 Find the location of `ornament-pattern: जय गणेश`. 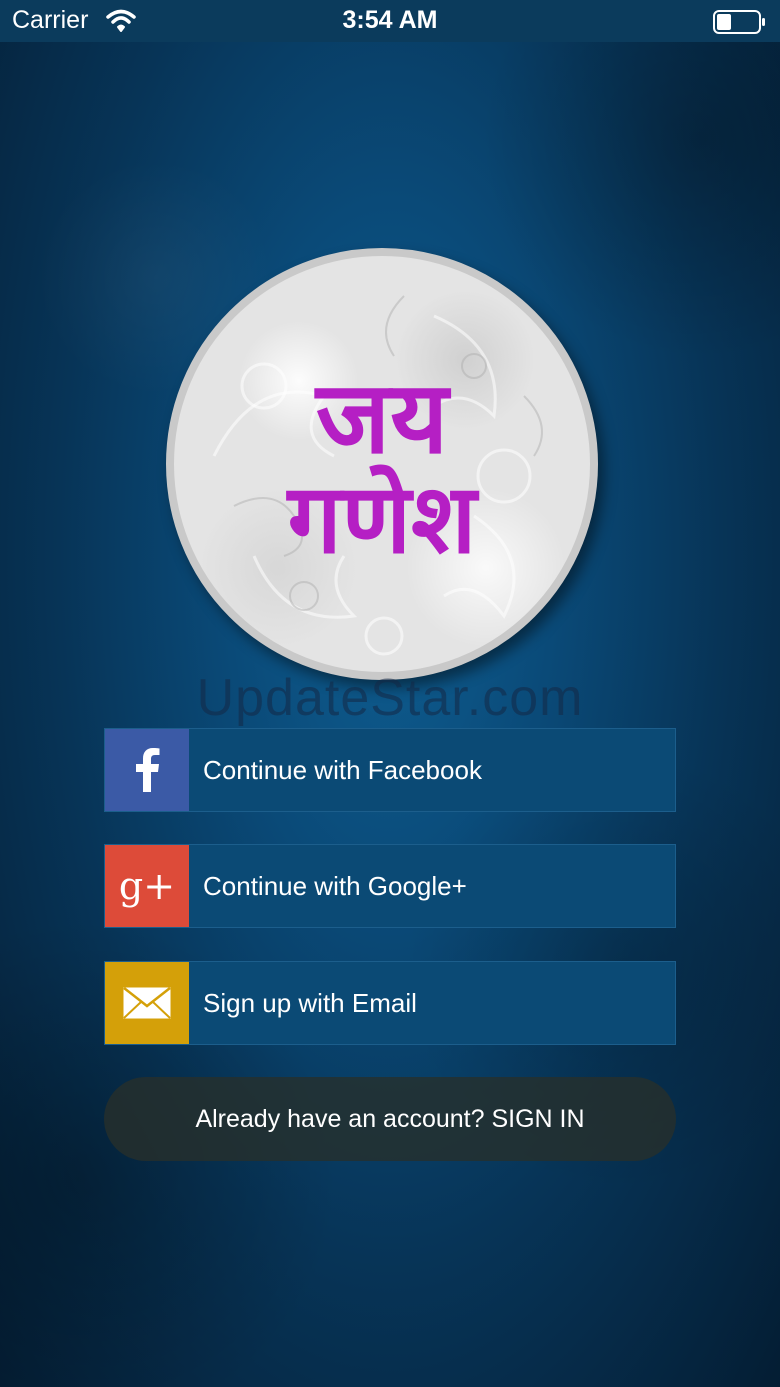

ornament-pattern: जय गणेश is located at coordinates (377, 475).